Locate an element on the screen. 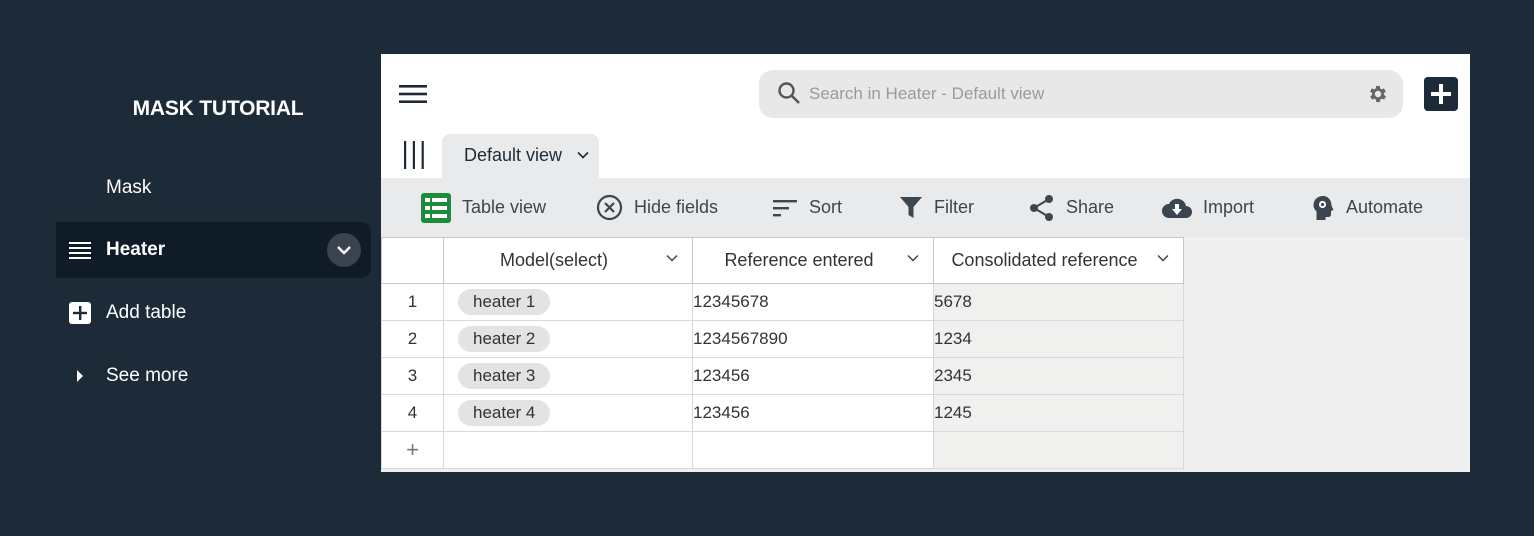 This screenshot has width=1534, height=536. reference-cell: 1234567890 is located at coordinates (813, 339).